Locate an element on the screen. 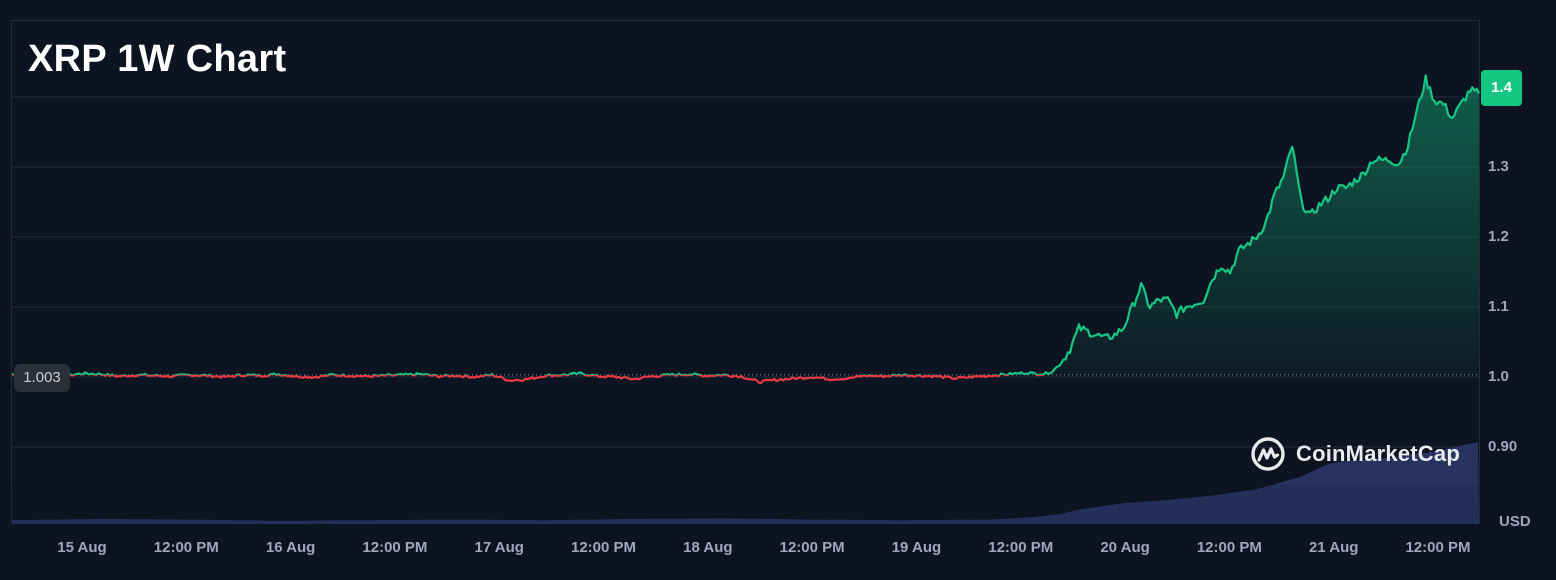  brand-name: CoinMarketCap is located at coordinates (1378, 453).